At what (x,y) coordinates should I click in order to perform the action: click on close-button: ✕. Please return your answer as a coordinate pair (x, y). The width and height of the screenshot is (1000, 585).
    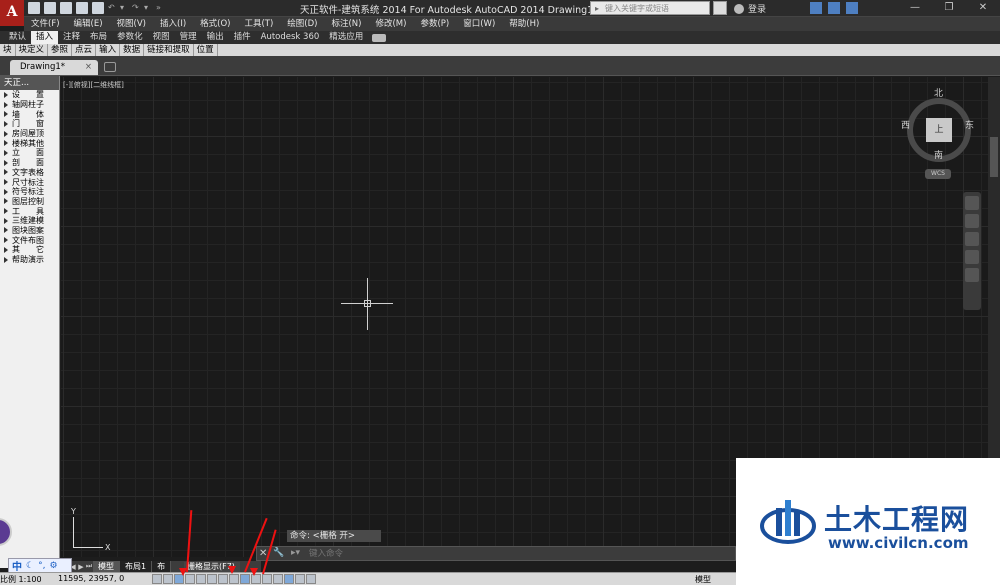
    Looking at the image, I should click on (983, 8).